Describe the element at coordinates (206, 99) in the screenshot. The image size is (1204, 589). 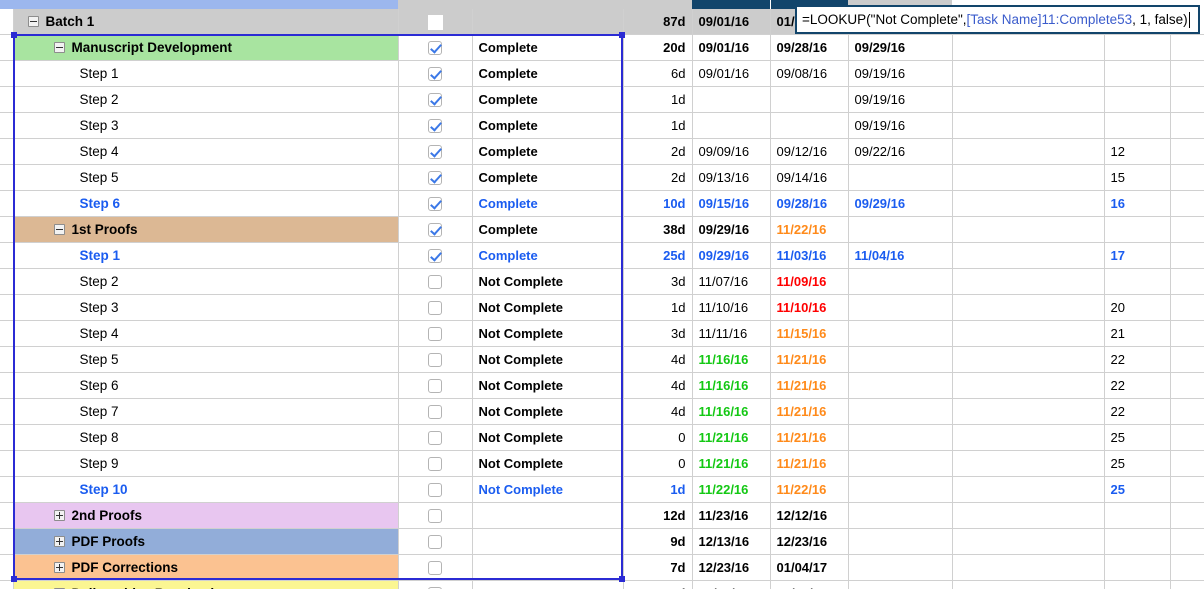
I see `task-name-cell: Step 2` at that location.